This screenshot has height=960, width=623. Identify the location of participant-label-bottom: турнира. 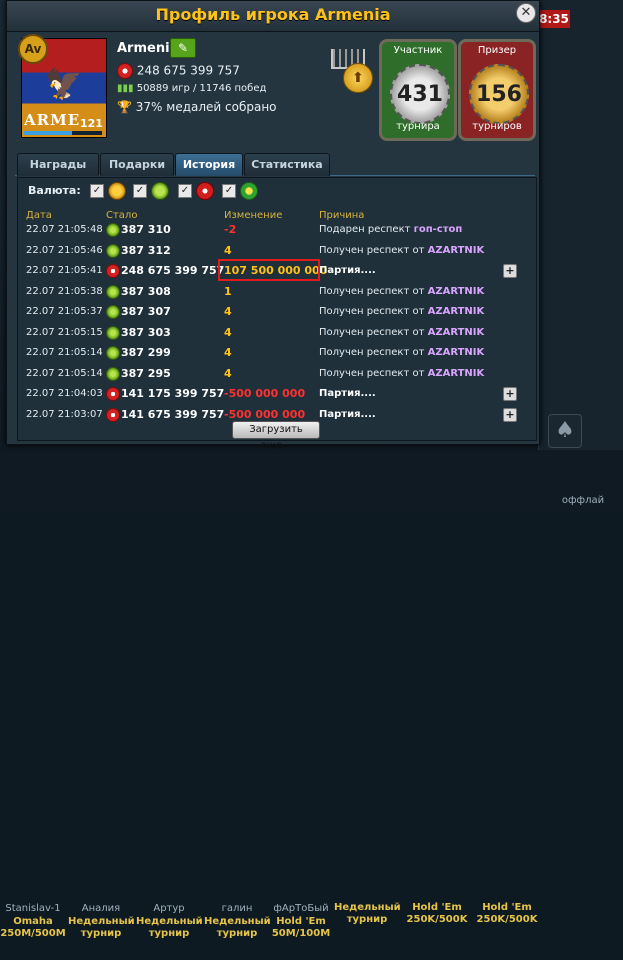
(418, 126).